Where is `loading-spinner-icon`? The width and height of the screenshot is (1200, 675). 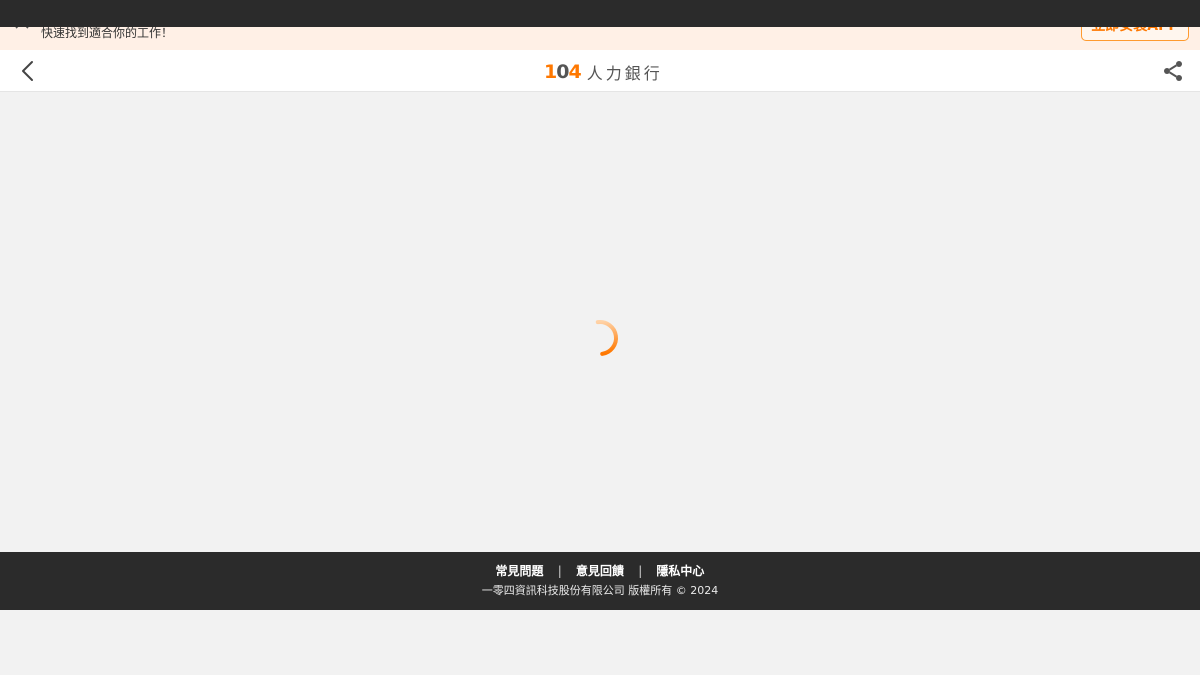 loading-spinner-icon is located at coordinates (600, 339).